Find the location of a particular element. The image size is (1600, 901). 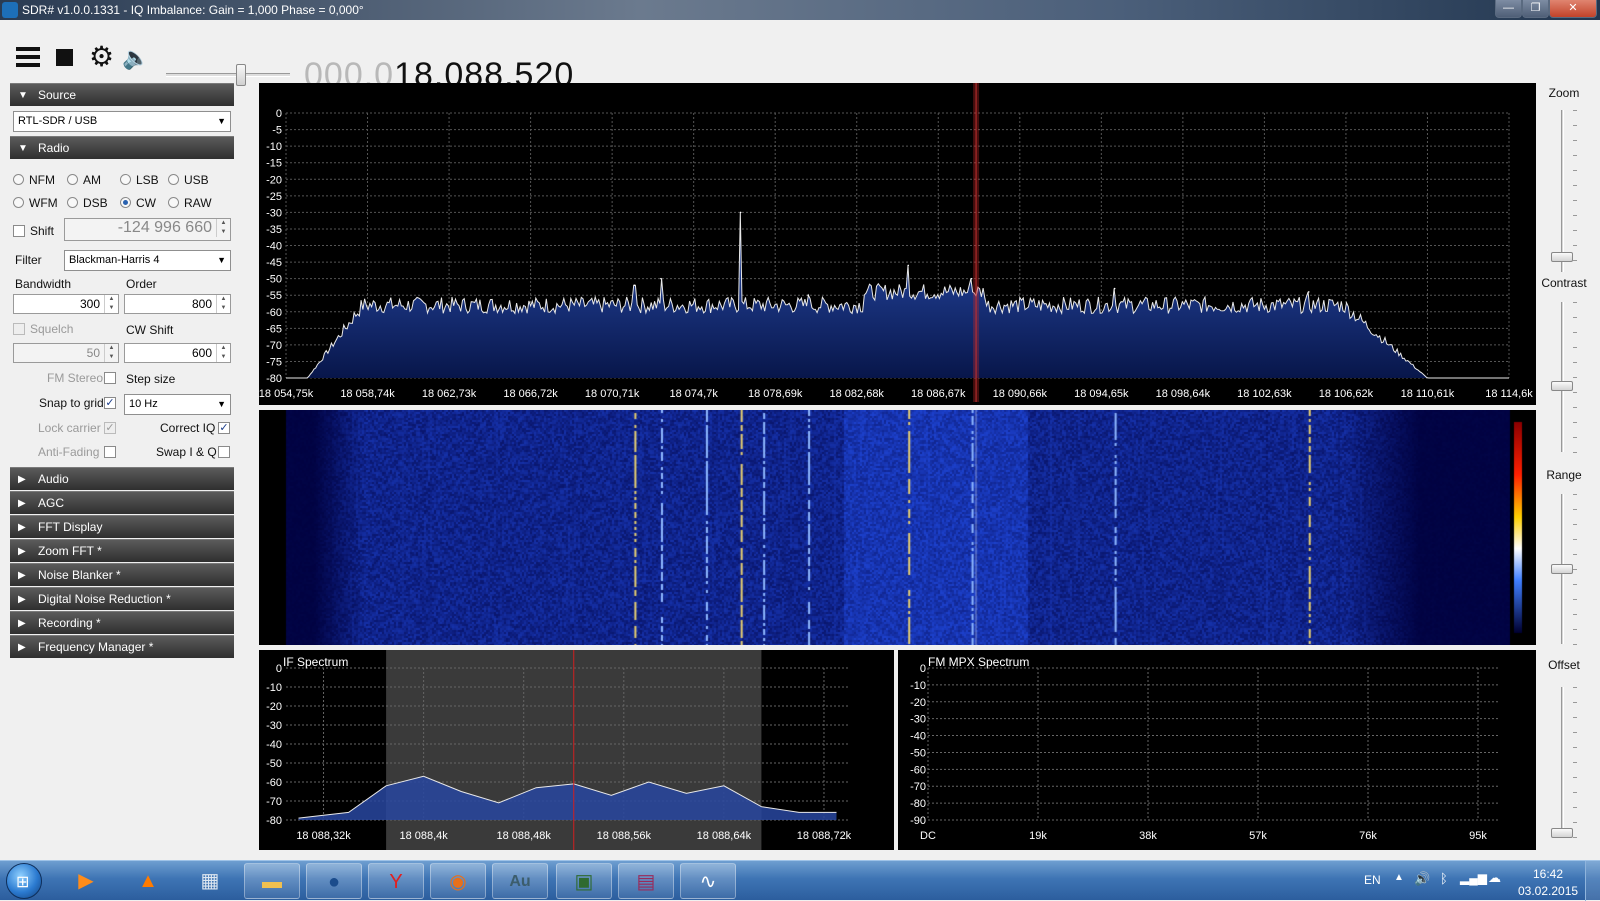

language-indicator: EN is located at coordinates (1372, 880).